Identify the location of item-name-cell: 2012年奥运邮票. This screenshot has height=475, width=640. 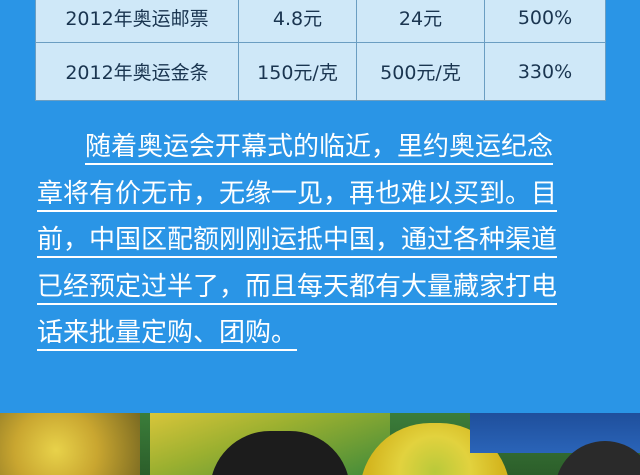
(137, 21).